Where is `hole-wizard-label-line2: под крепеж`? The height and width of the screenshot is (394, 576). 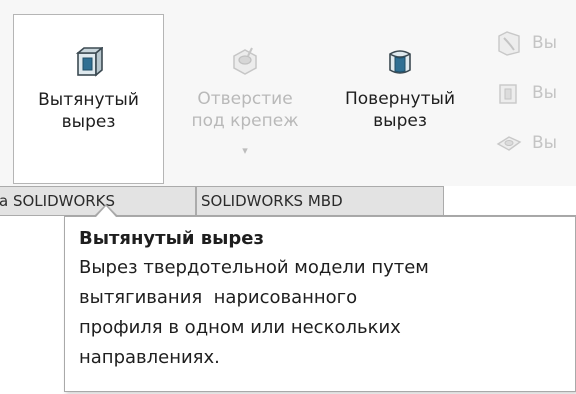
hole-wizard-label-line2: под крепеж is located at coordinates (245, 121).